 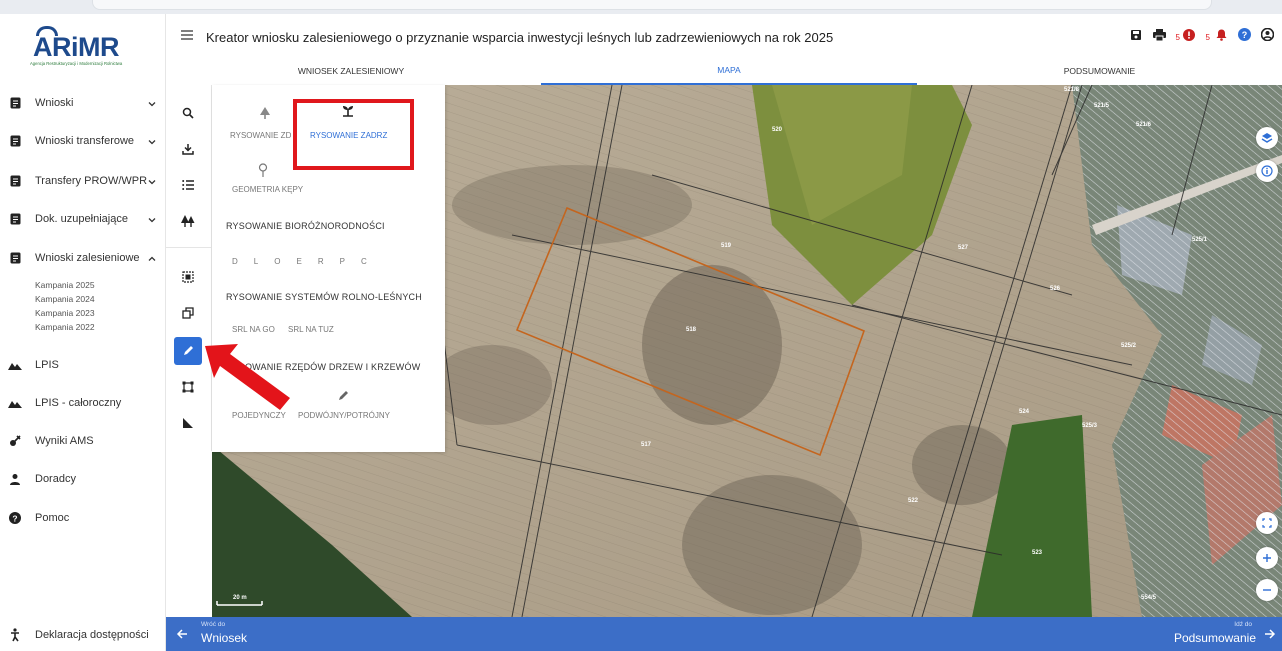 I want to click on bell-icon, so click(x=1221, y=37).